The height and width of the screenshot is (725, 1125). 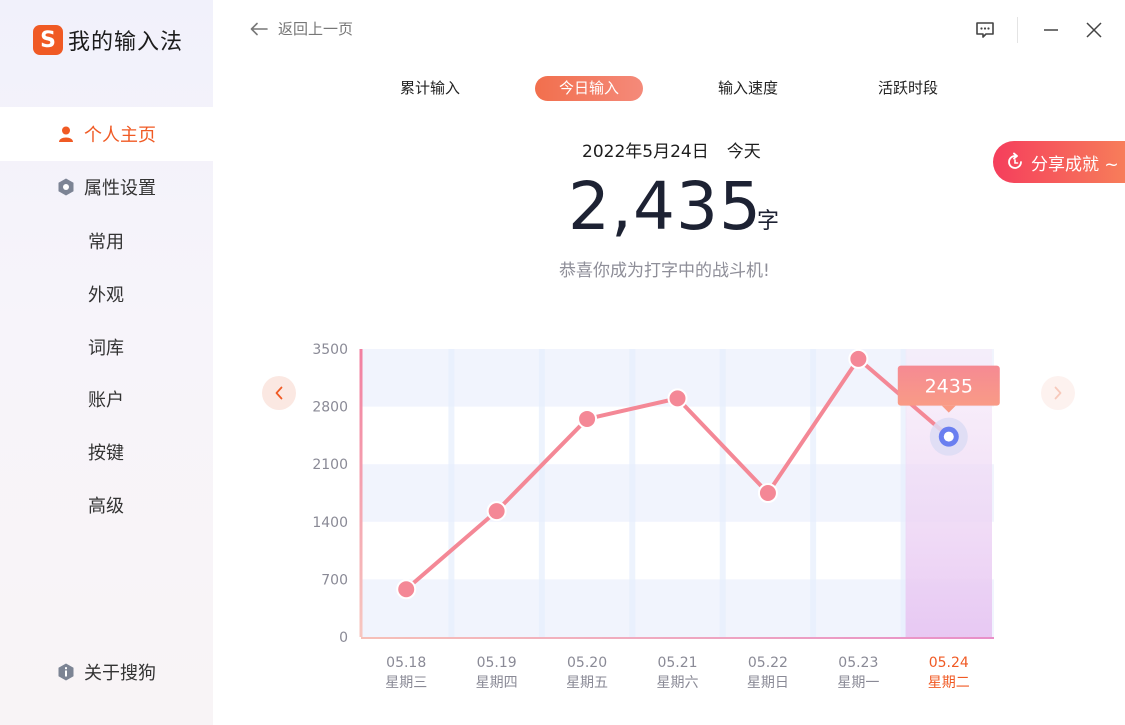 I want to click on sogou-logo-icon: S, so click(x=48, y=40).